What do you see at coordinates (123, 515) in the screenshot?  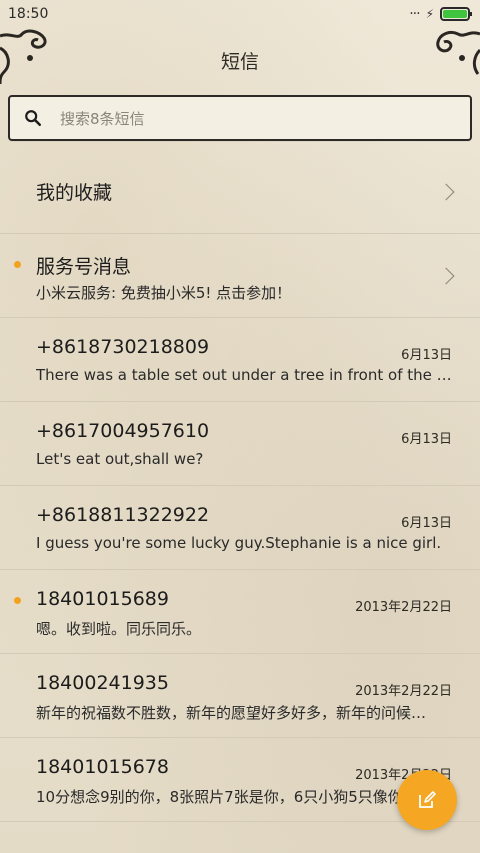 I see `contact-name: +8618811322922` at bounding box center [123, 515].